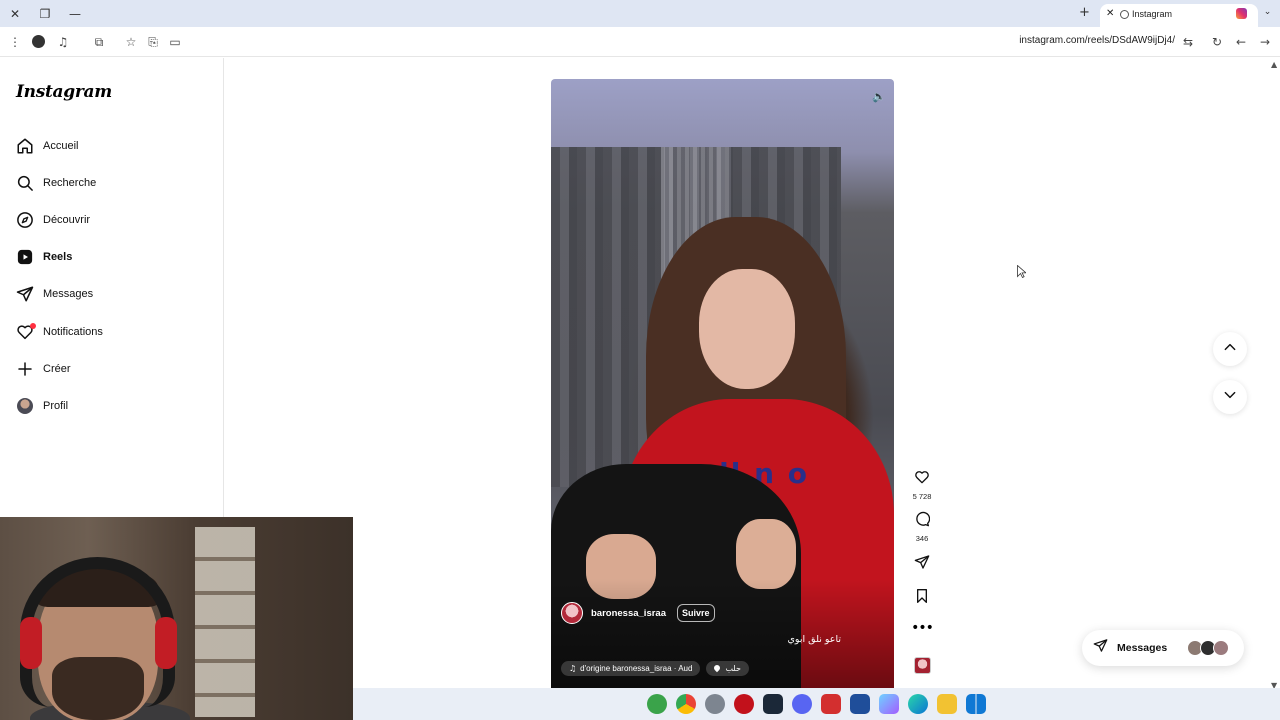 This screenshot has width=1280, height=720. I want to click on next-reel-button, so click(1230, 397).